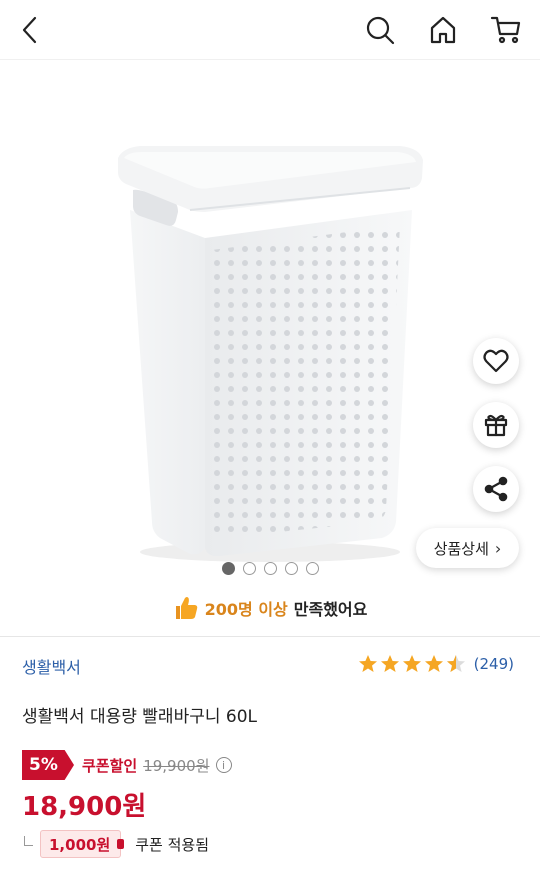 This screenshot has width=540, height=879. Describe the element at coordinates (139, 717) in the screenshot. I see `product-title: 생활백서 대용량 빨래바구니 60L` at that location.